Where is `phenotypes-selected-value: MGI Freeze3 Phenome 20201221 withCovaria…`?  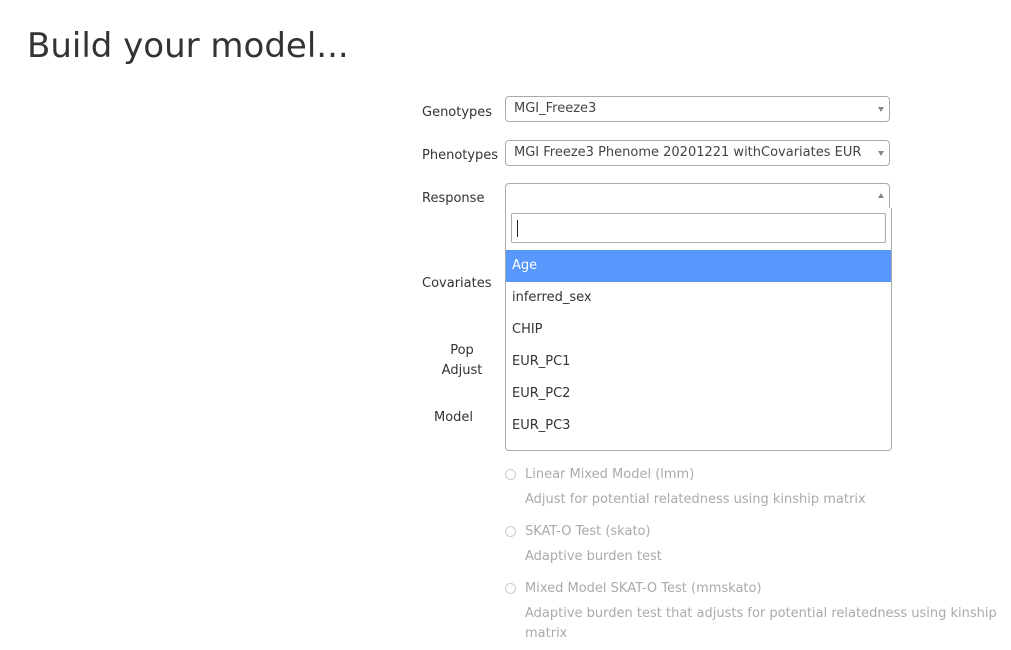
phenotypes-selected-value: MGI Freeze3 Phenome 20201221 withCovaria… is located at coordinates (688, 152).